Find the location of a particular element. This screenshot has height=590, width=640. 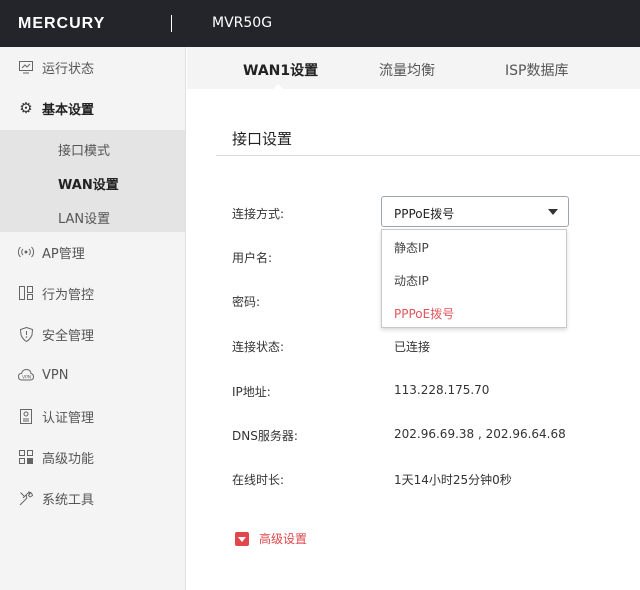

sidebar-item-authentication: 认证管理 is located at coordinates (92, 416).